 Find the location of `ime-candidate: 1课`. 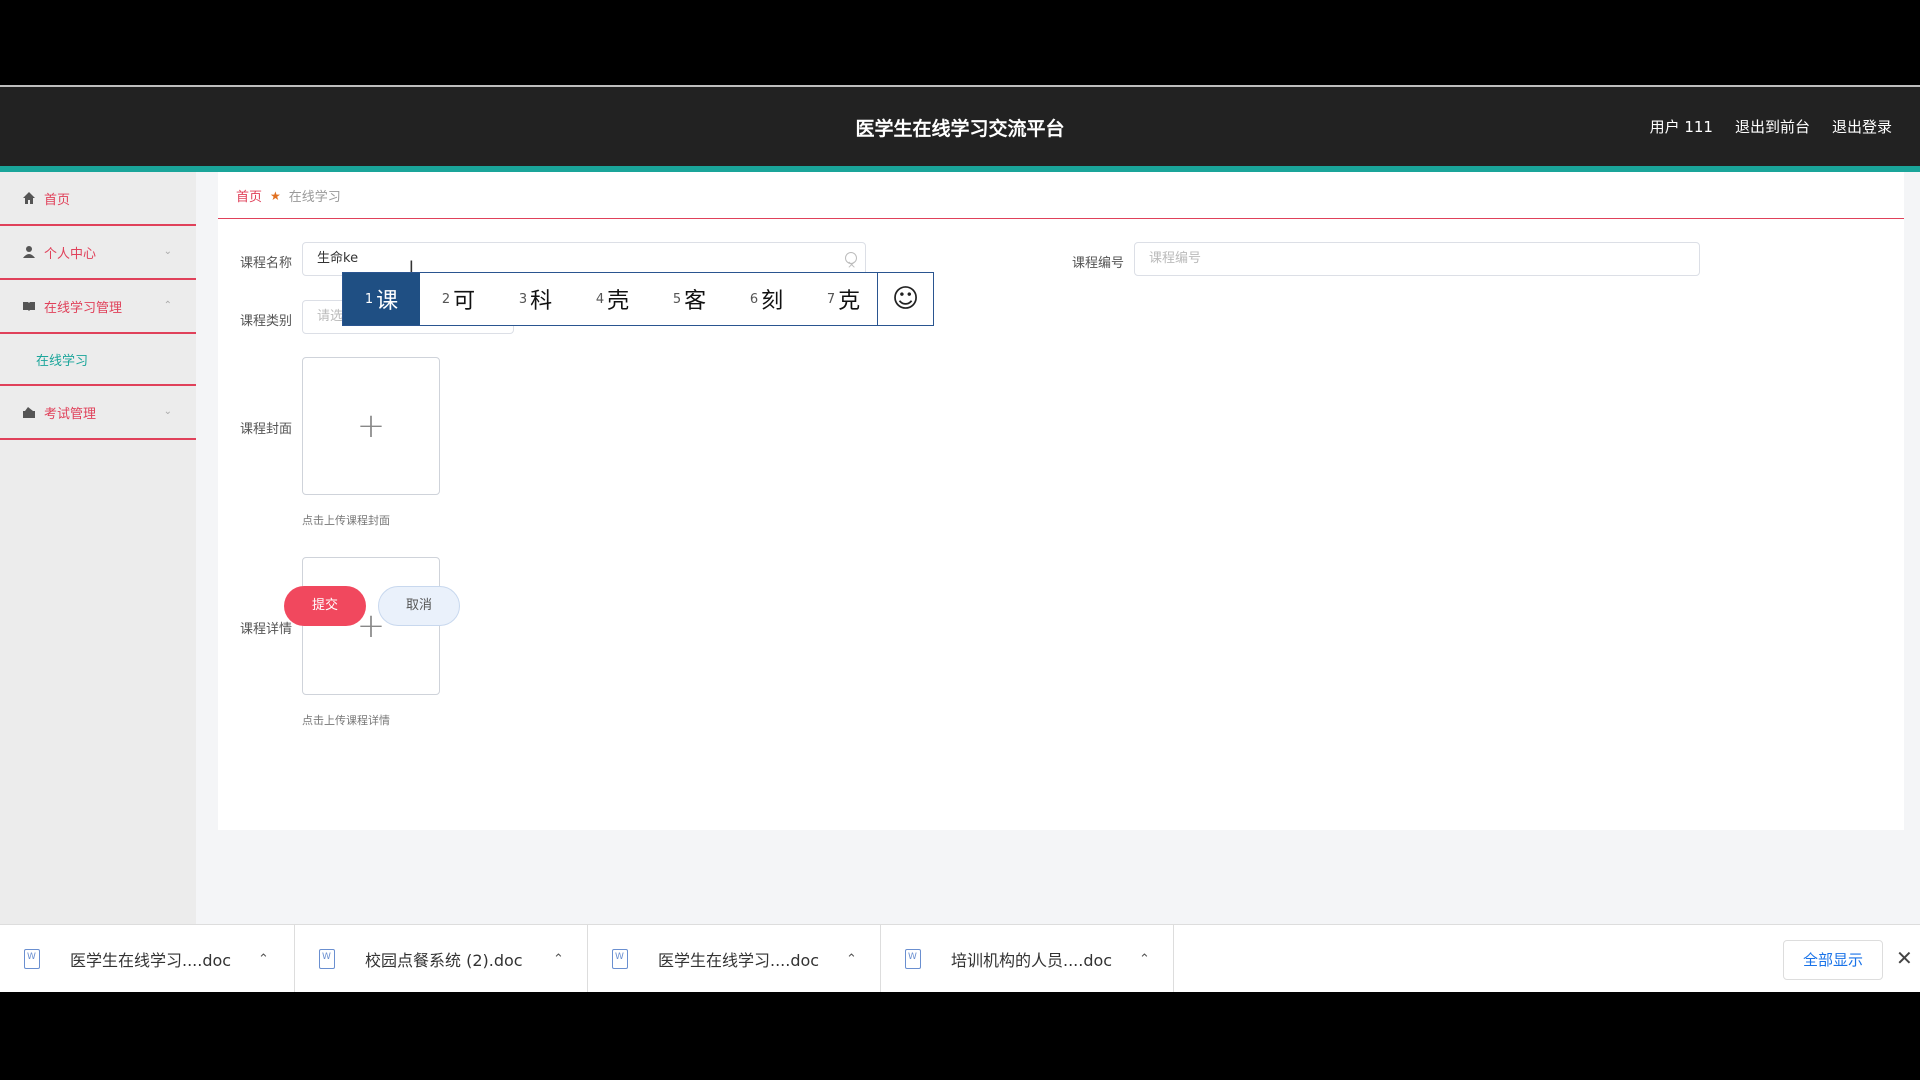

ime-candidate: 1课 is located at coordinates (381, 299).